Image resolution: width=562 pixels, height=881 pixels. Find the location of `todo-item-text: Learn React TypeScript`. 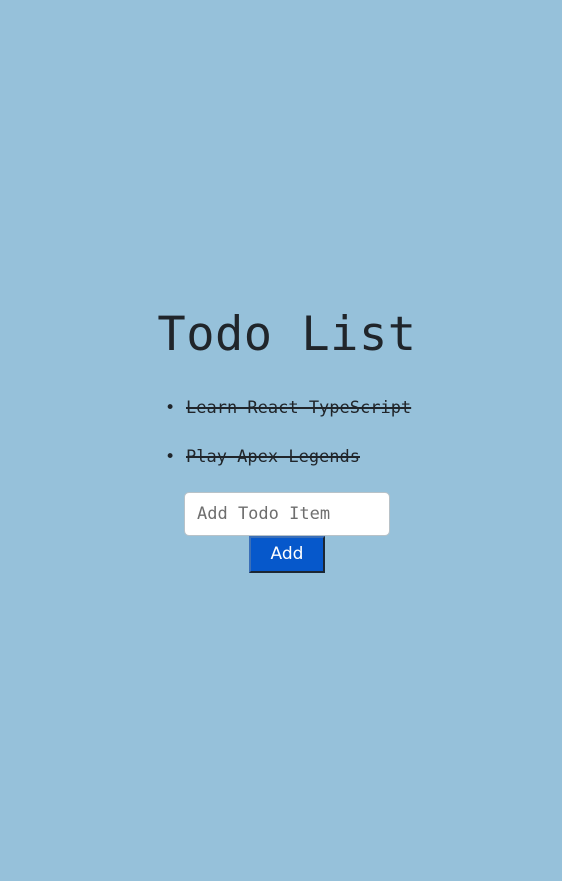

todo-item-text: Learn React TypeScript is located at coordinates (298, 408).